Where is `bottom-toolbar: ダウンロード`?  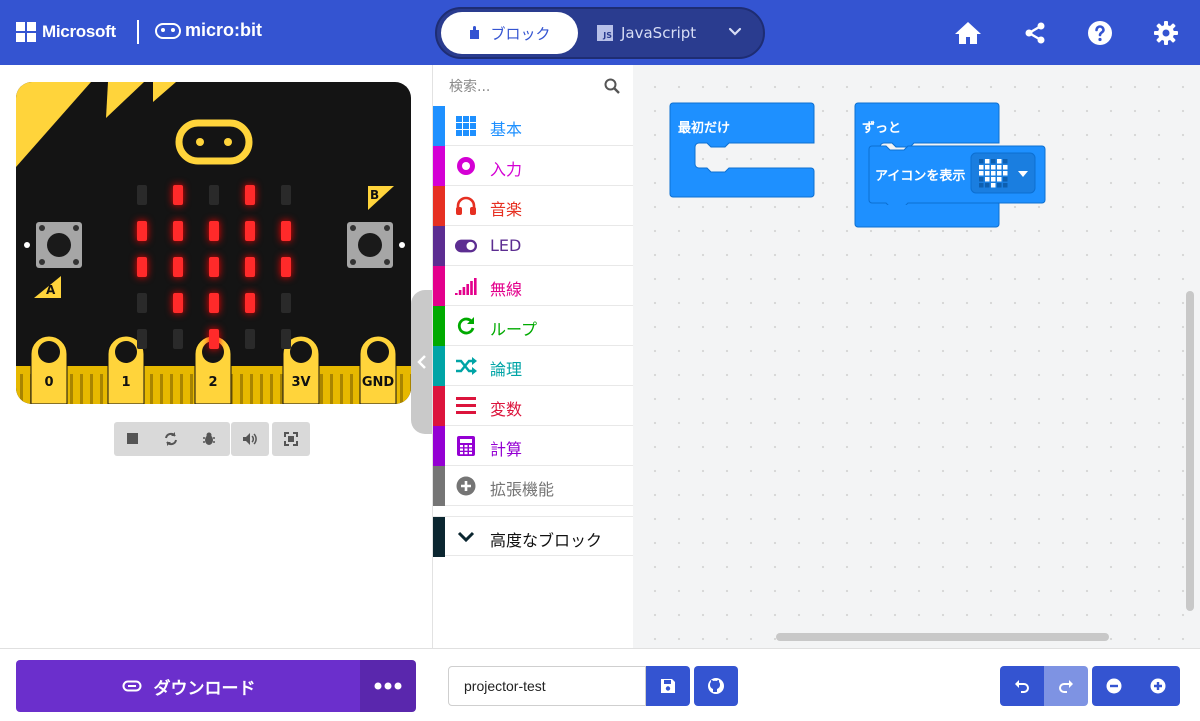
bottom-toolbar: ダウンロード is located at coordinates (600, 684).